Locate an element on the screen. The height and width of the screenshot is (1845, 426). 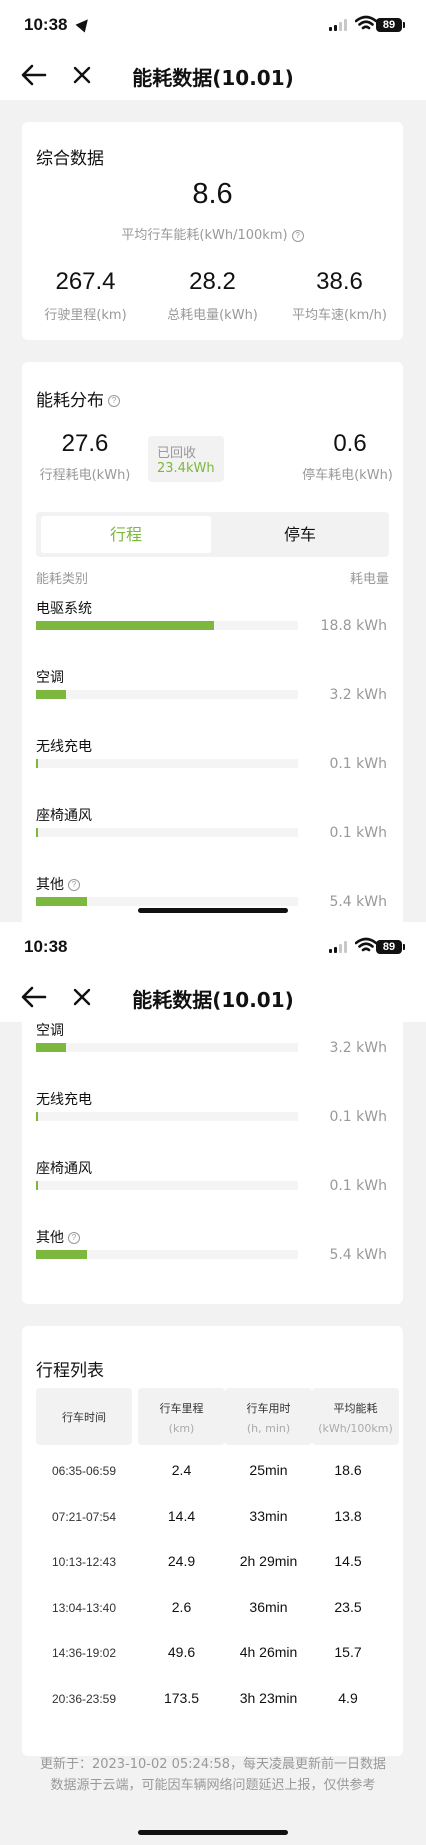
recovered-badge: 已回收 23.4kWh is located at coordinates (186, 459).